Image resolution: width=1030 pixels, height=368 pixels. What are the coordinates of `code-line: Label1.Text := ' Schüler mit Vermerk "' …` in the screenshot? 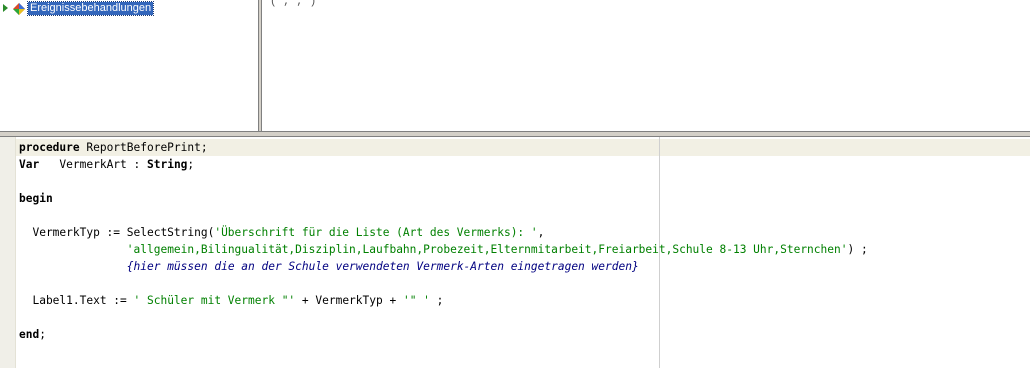 It's located at (443, 300).